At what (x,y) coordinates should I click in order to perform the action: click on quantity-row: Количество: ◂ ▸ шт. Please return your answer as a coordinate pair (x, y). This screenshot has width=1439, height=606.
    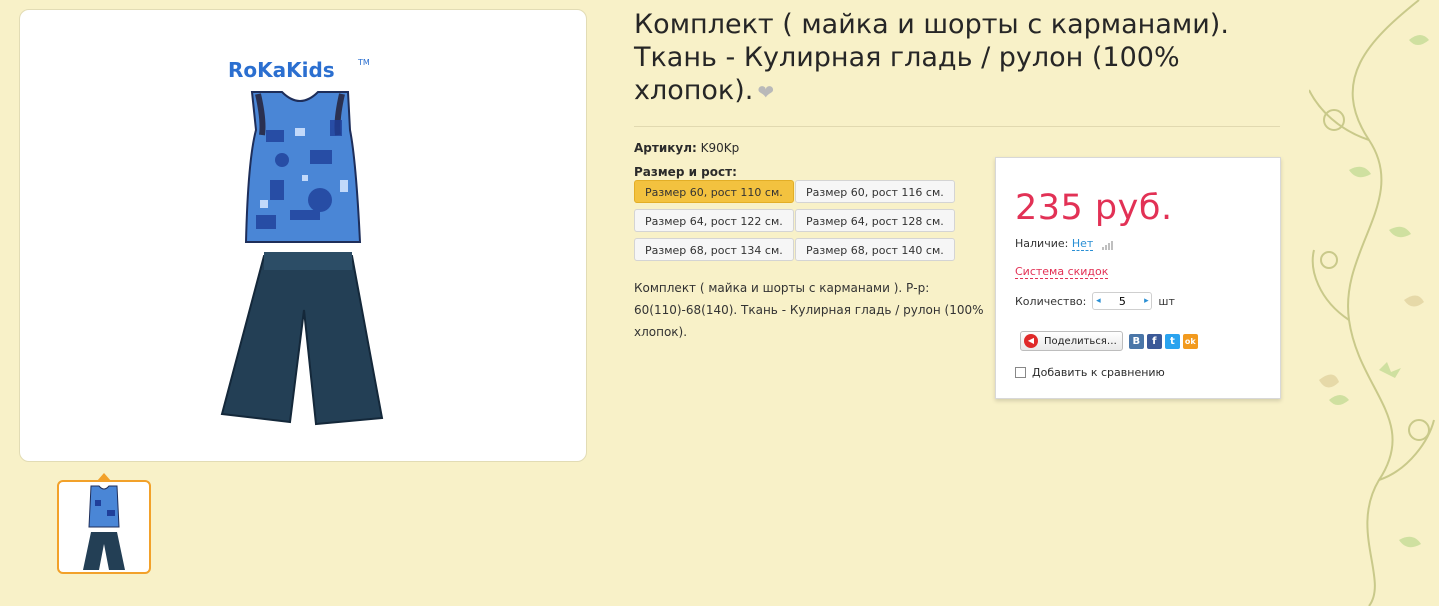
    Looking at the image, I should click on (1095, 301).